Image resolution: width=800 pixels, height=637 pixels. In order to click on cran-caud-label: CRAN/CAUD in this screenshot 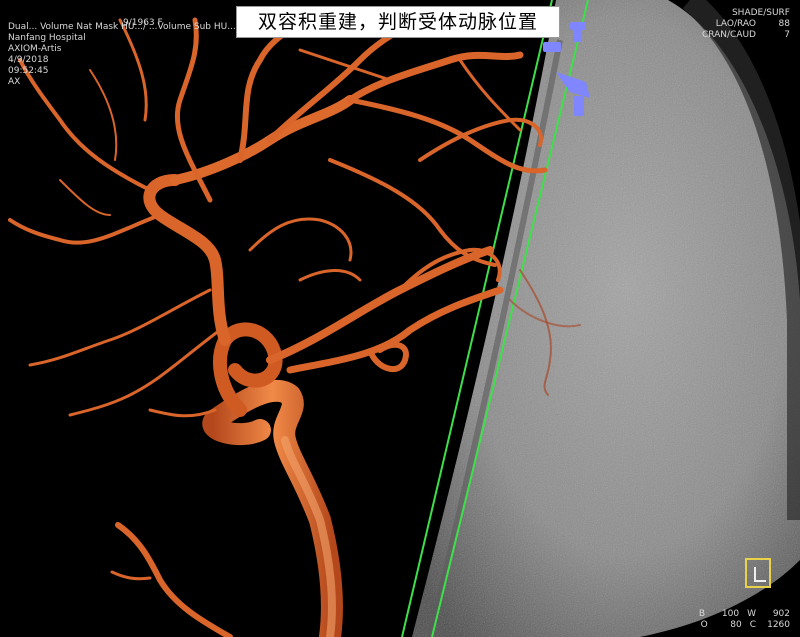, I will do `click(728, 35)`.